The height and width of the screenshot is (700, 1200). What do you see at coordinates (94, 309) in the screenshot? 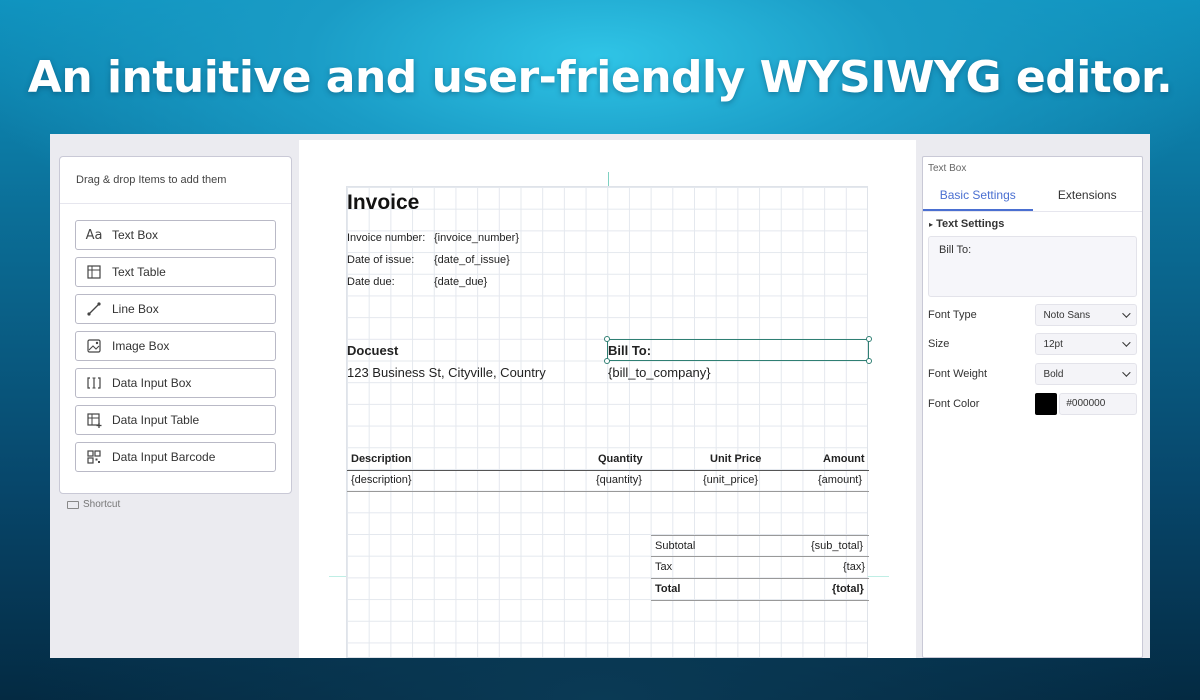
I see `line-icon` at bounding box center [94, 309].